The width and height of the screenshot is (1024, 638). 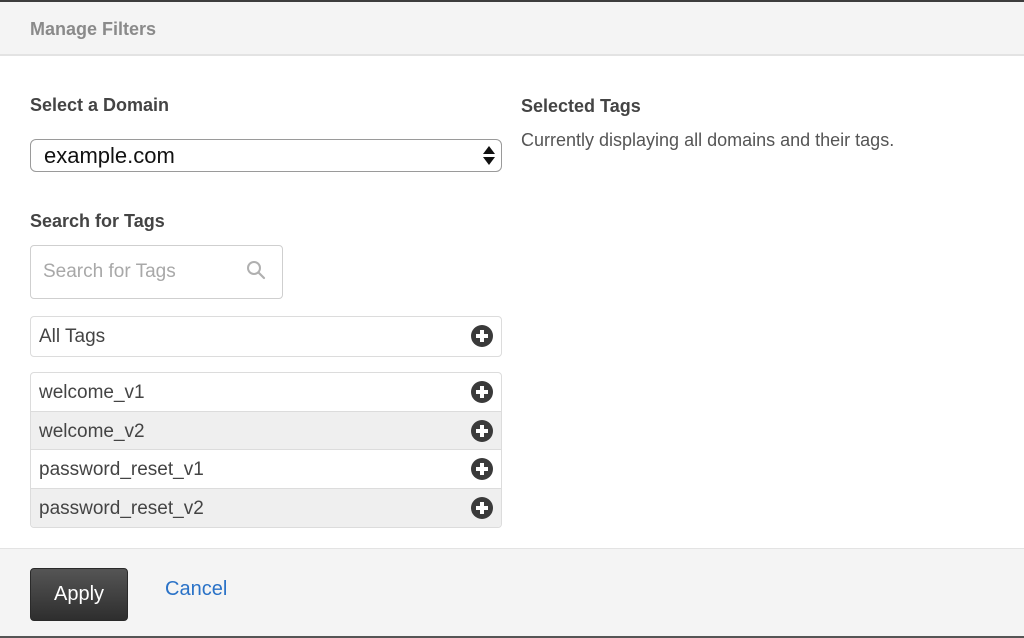 What do you see at coordinates (266, 507) in the screenshot?
I see `tag-row: password_reset_v2` at bounding box center [266, 507].